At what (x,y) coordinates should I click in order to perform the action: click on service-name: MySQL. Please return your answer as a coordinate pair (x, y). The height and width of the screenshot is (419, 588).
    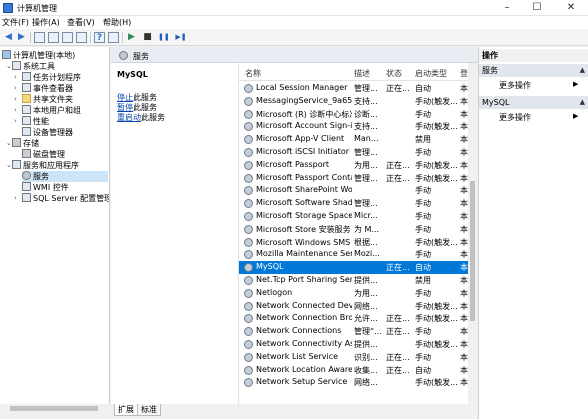
    Looking at the image, I should click on (270, 267).